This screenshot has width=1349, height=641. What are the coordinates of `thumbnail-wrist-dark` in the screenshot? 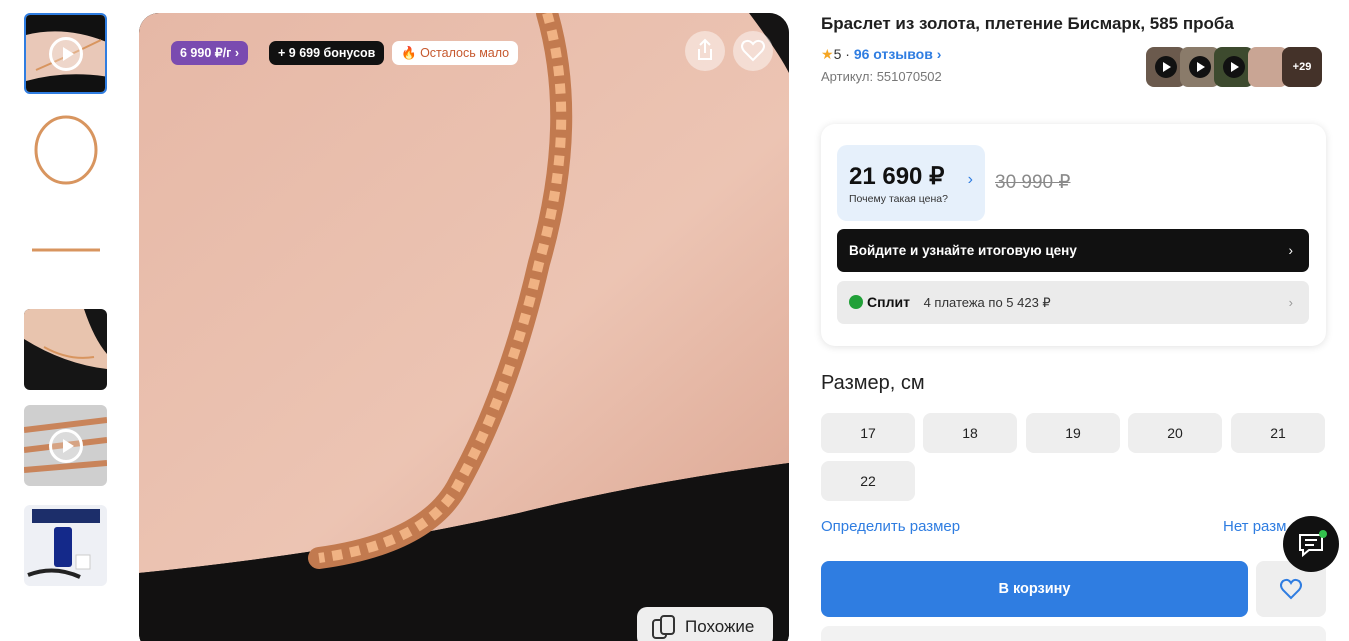 It's located at (65, 349).